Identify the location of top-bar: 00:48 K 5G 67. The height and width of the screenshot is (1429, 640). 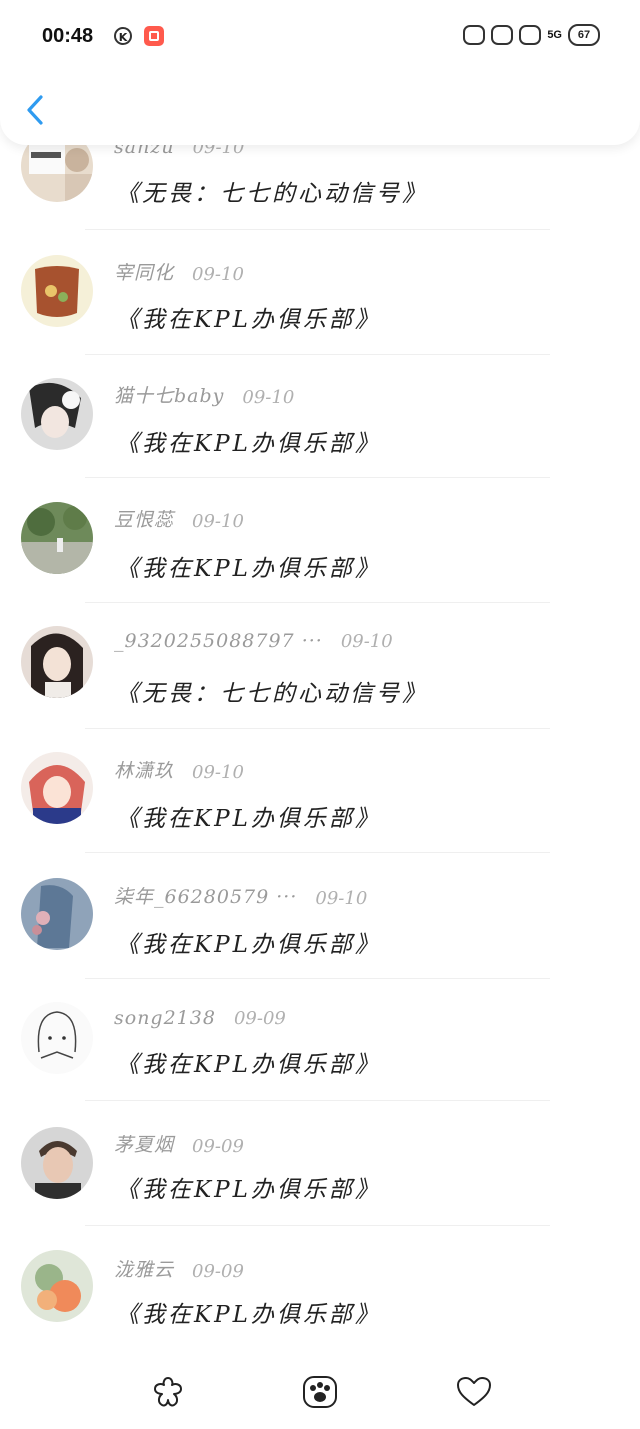
(320, 72).